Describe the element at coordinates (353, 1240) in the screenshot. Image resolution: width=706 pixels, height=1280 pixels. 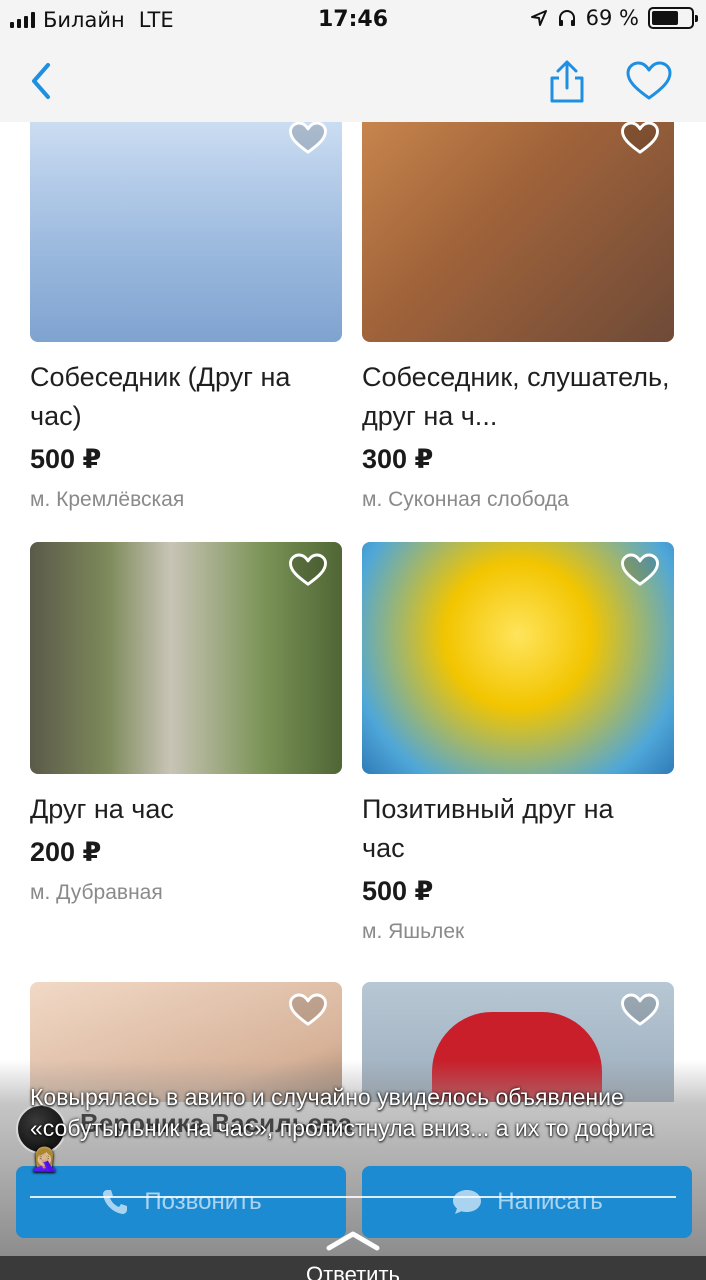
I see `chevron-up-icon` at that location.